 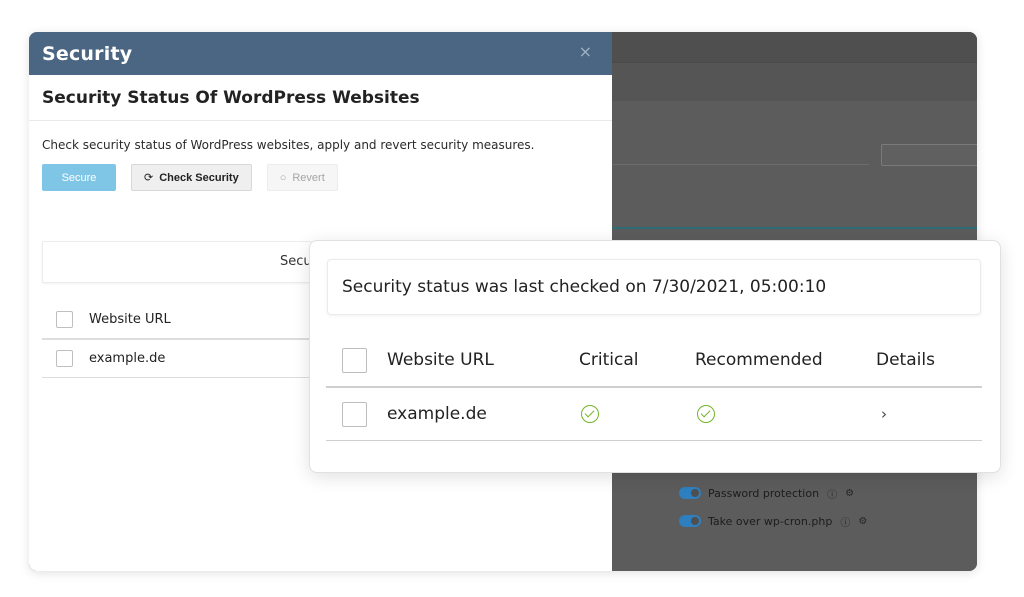 What do you see at coordinates (884, 414) in the screenshot?
I see `chevron-right-icon: ›` at bounding box center [884, 414].